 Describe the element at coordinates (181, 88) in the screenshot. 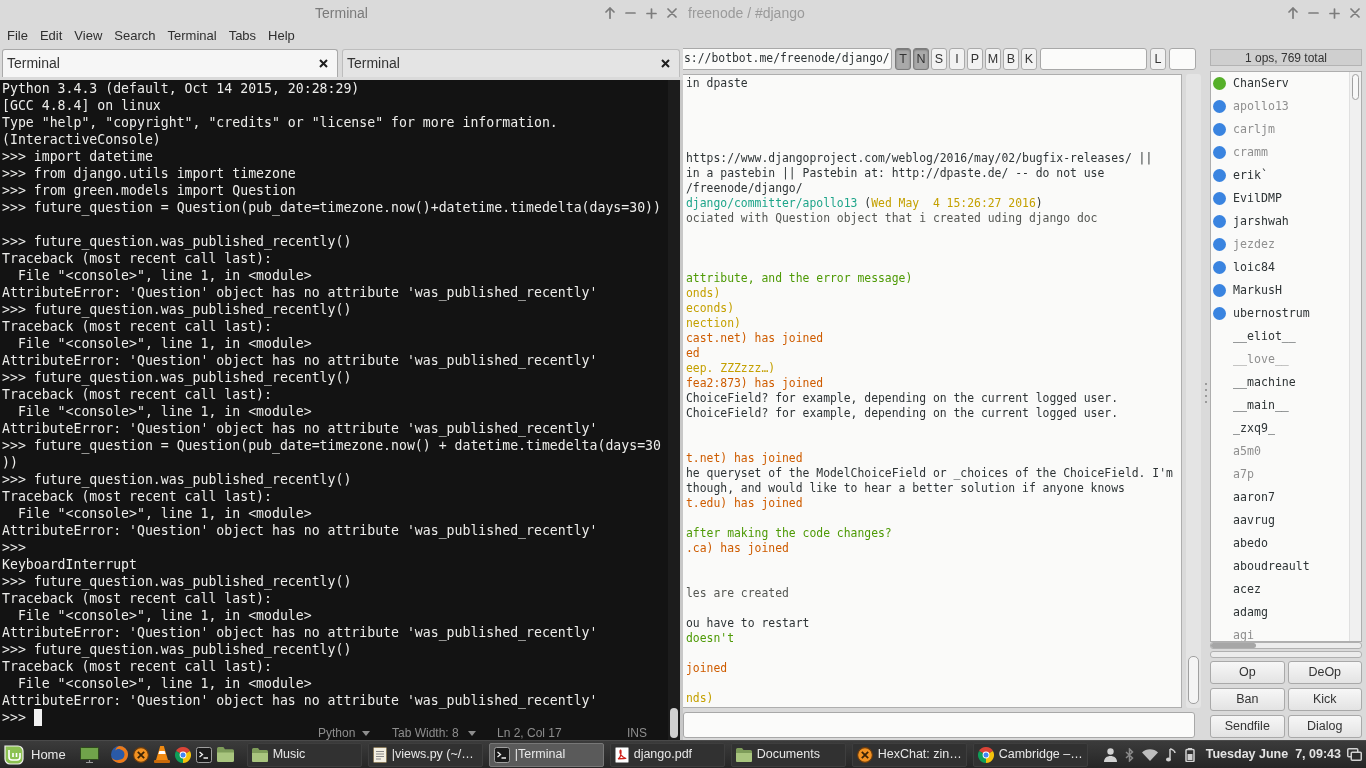

I see `terminal-line: Python 3.4.3 (default, Oct 14 2015, 20:28:29)` at that location.